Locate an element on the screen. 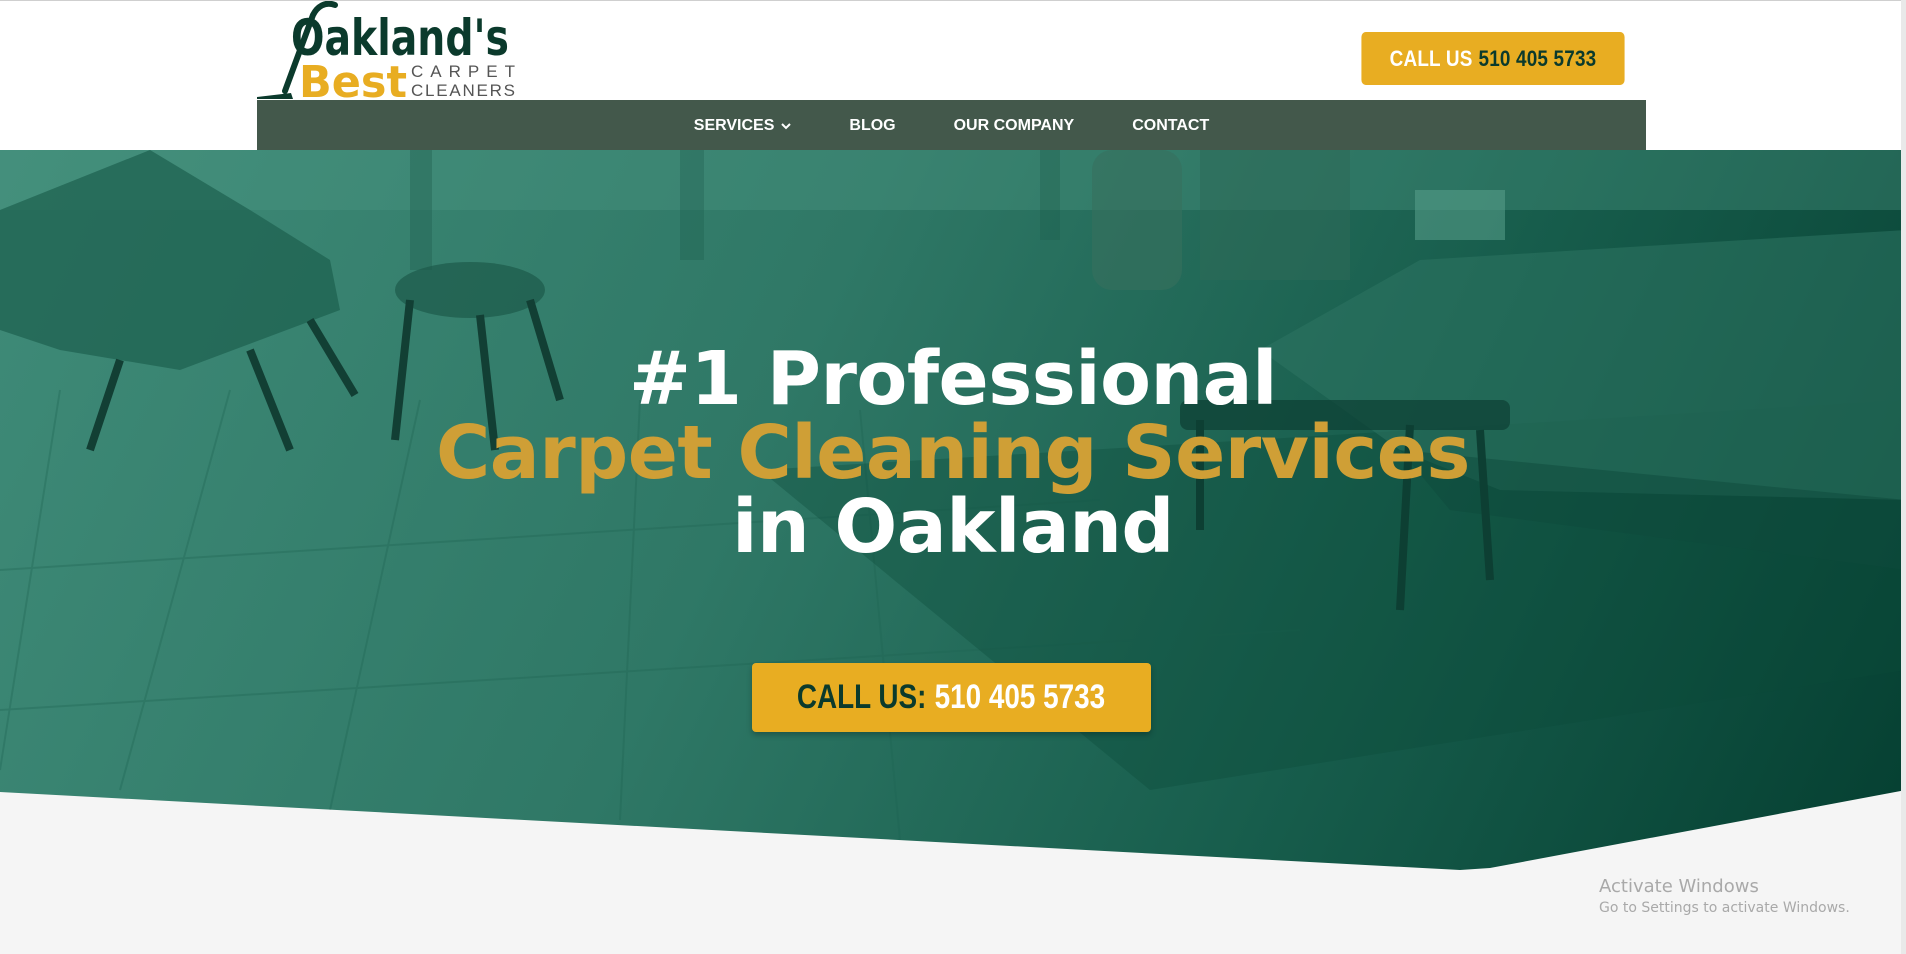  watermark-title: Activate Windows is located at coordinates (1679, 886).